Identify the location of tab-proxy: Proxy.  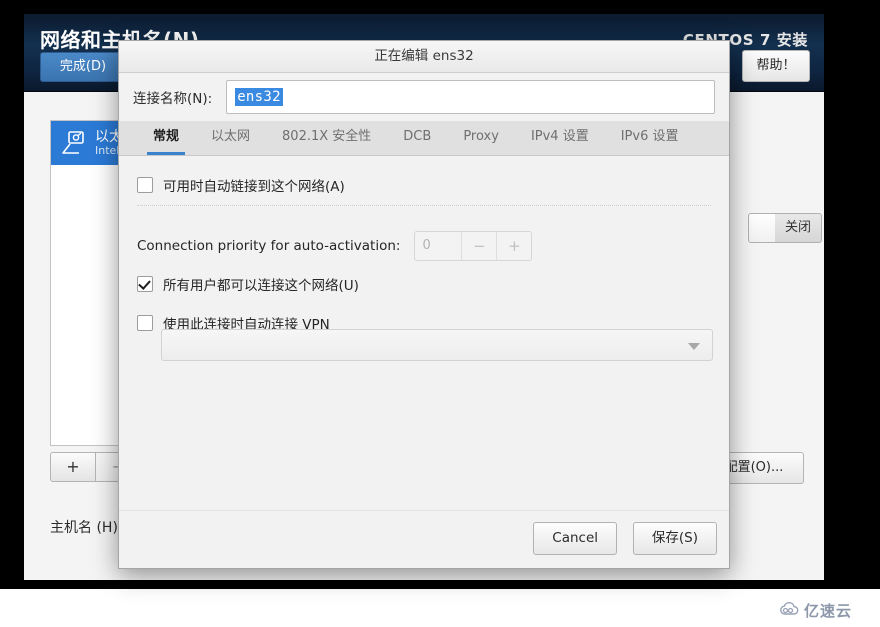
(481, 137).